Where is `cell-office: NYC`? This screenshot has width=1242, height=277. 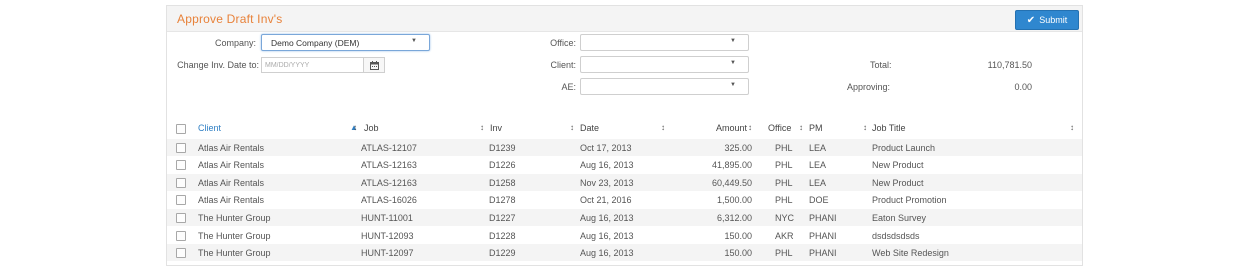
cell-office: NYC is located at coordinates (785, 218).